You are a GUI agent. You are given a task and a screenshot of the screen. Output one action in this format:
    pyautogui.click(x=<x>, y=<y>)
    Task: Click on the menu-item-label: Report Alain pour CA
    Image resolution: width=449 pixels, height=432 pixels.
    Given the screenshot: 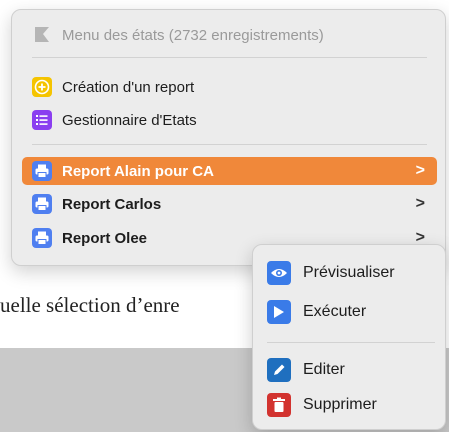 What is the action you would take?
    pyautogui.click(x=138, y=171)
    